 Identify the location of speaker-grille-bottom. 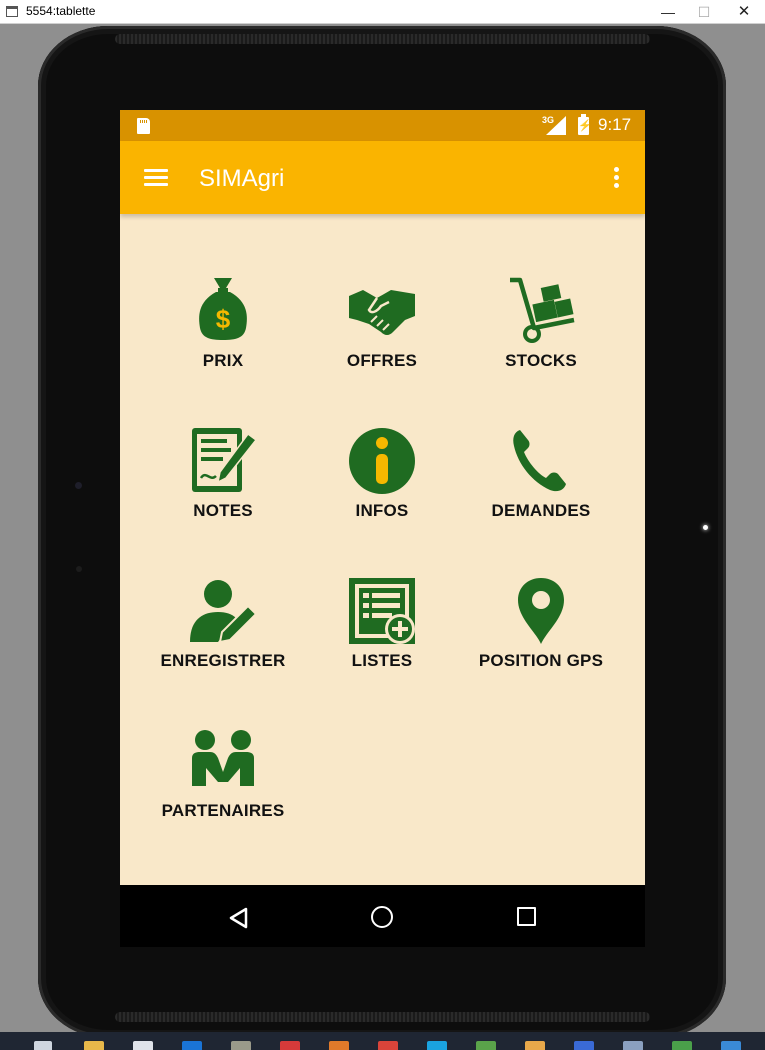
(382, 1017).